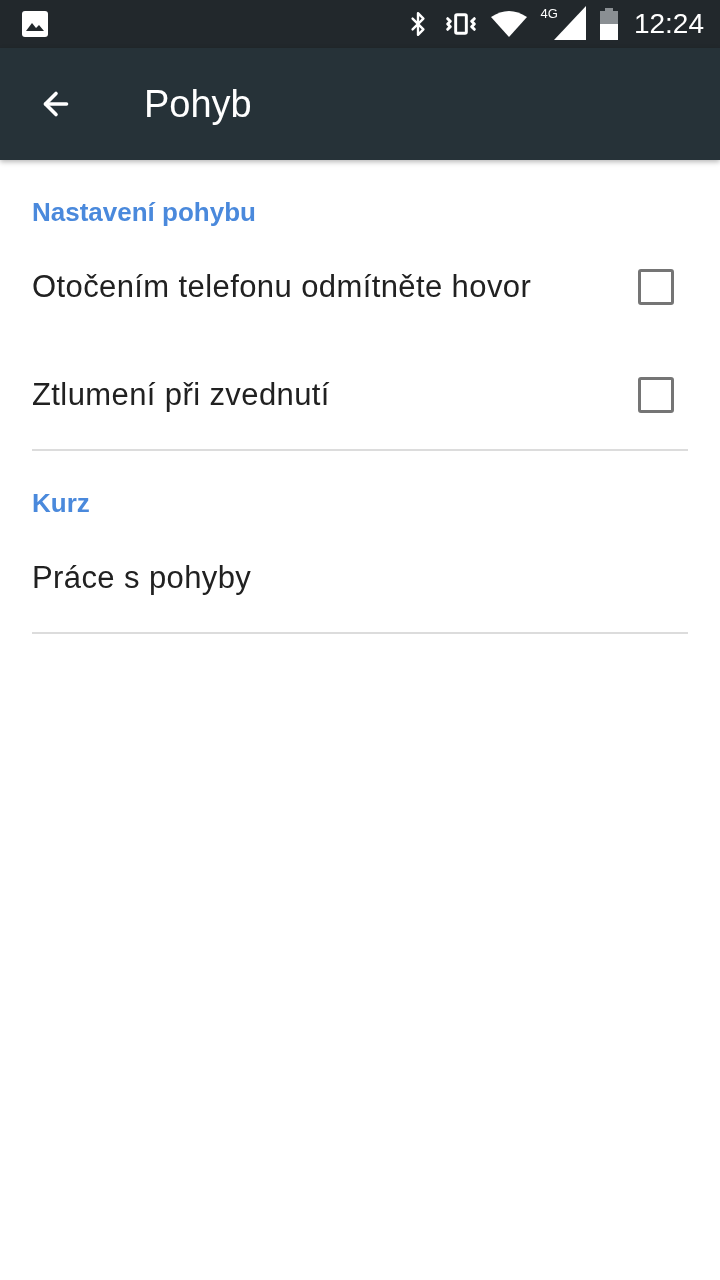 The height and width of the screenshot is (1280, 720). What do you see at coordinates (142, 578) in the screenshot?
I see `menu-item: Práce s pohyby` at bounding box center [142, 578].